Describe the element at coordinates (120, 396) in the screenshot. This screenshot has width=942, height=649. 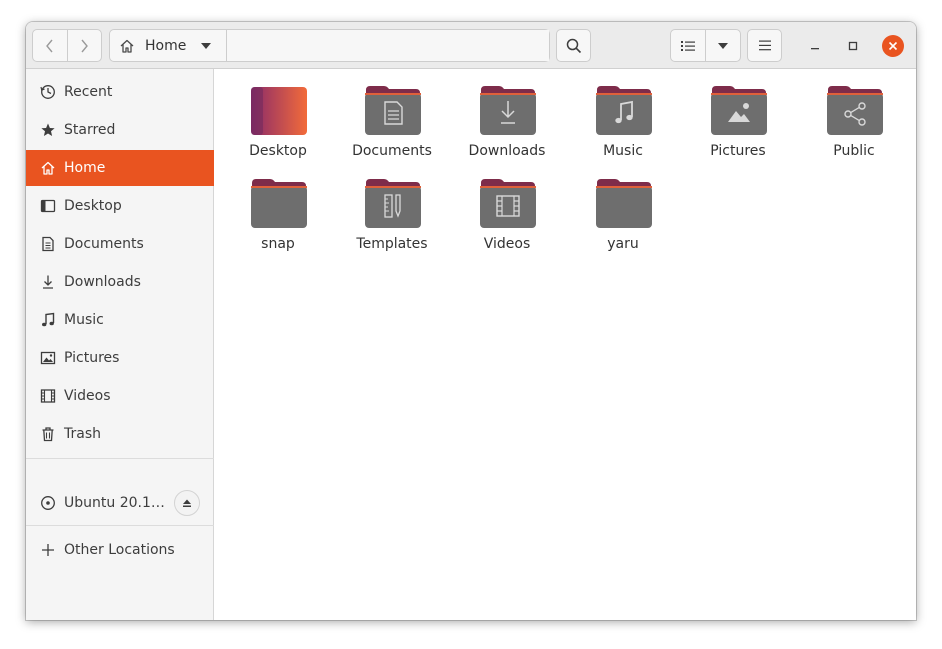
I see `sidebar-item-videos: Videos` at that location.